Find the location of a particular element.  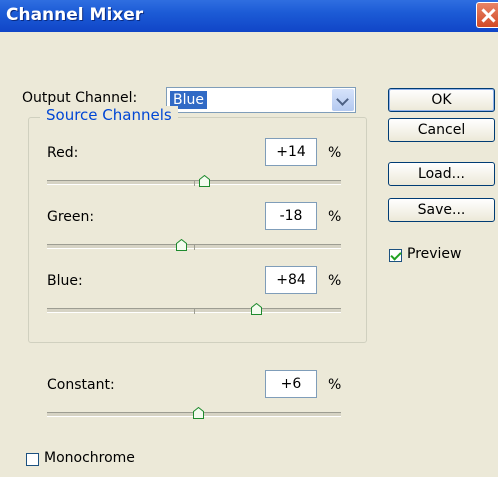

source-channels-title: Source Channels is located at coordinates (109, 115).